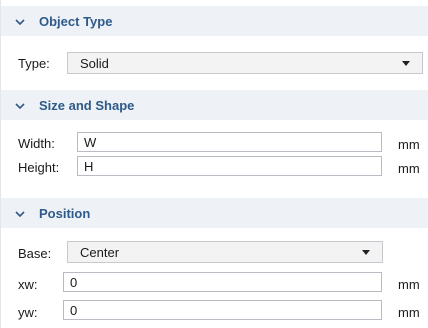 Image resolution: width=428 pixels, height=328 pixels. Describe the element at coordinates (35, 253) in the screenshot. I see `base-label: Base:` at that location.